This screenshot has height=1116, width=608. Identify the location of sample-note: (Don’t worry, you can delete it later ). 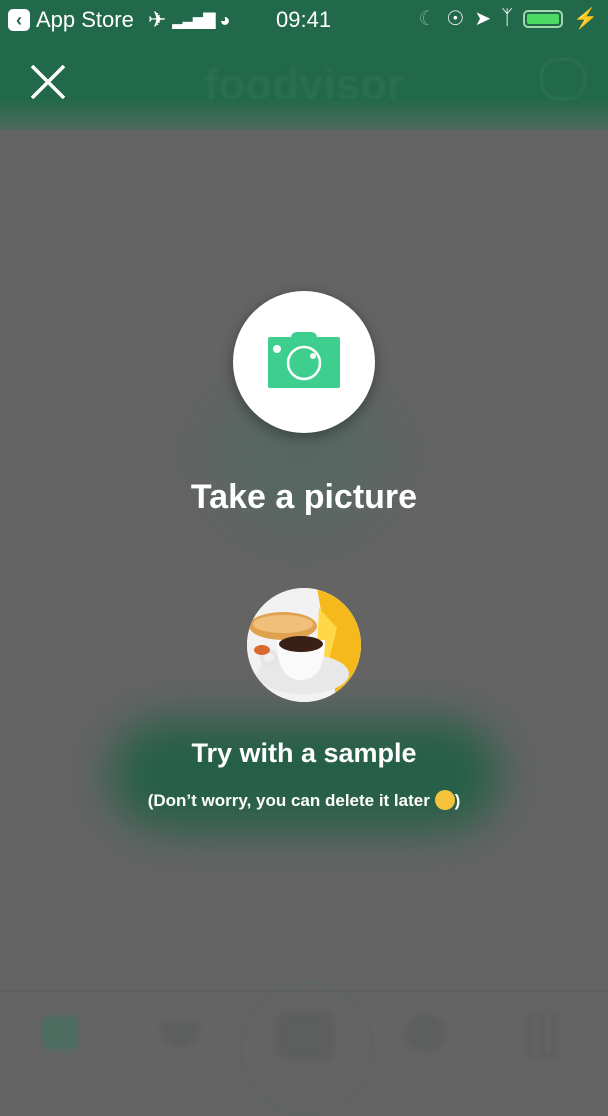
(304, 800).